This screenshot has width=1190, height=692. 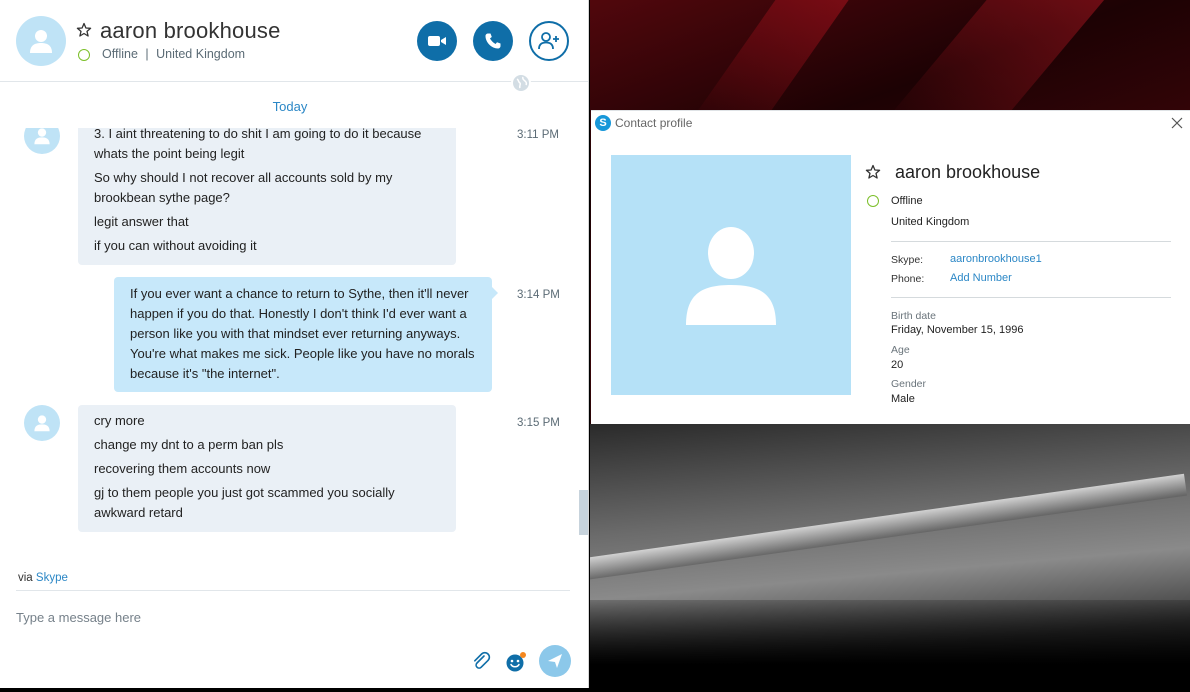 I want to click on message-timestamp: 3:15 PM, so click(x=538, y=423).